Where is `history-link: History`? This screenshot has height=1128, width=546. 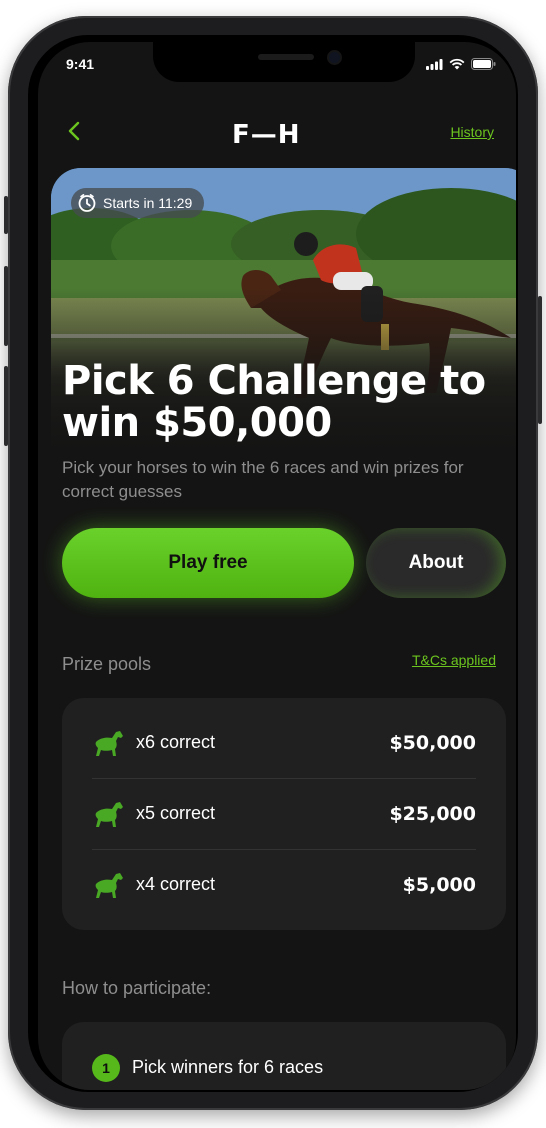
history-link: History is located at coordinates (472, 132).